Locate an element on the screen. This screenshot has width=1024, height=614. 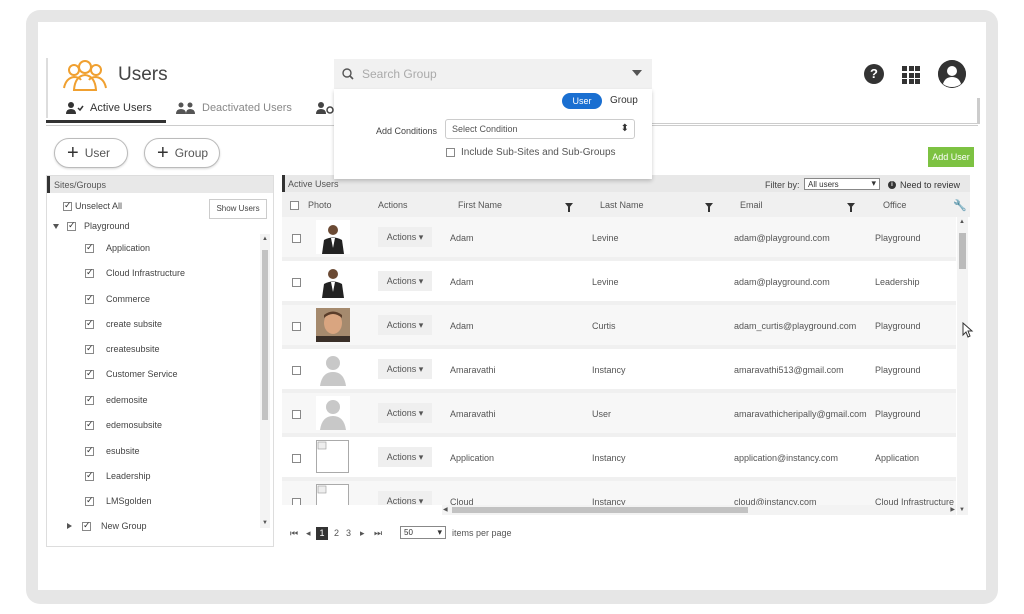
col-last-name: Last Name is located at coordinates (622, 205).